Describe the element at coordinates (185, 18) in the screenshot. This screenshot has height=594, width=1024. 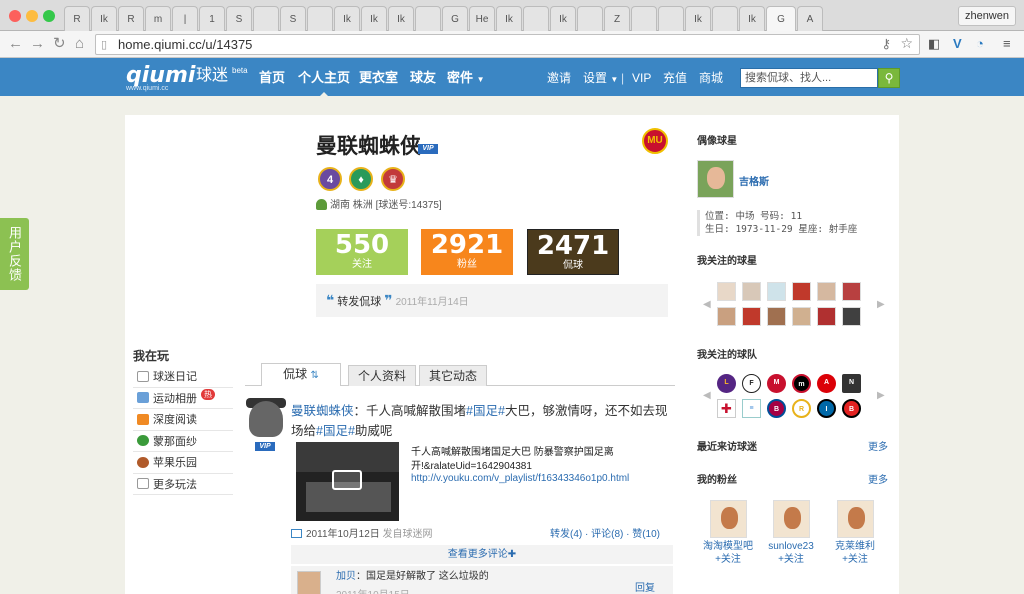
I see `browser-tab: |` at that location.